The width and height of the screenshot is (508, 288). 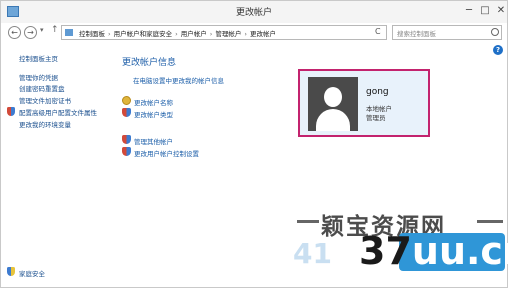 What do you see at coordinates (126, 100) in the screenshot?
I see `account-name-icon` at bounding box center [126, 100].